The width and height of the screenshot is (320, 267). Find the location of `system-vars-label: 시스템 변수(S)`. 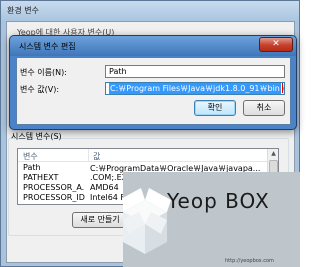

system-vars-label: 시스템 변수(S) is located at coordinates (36, 136).